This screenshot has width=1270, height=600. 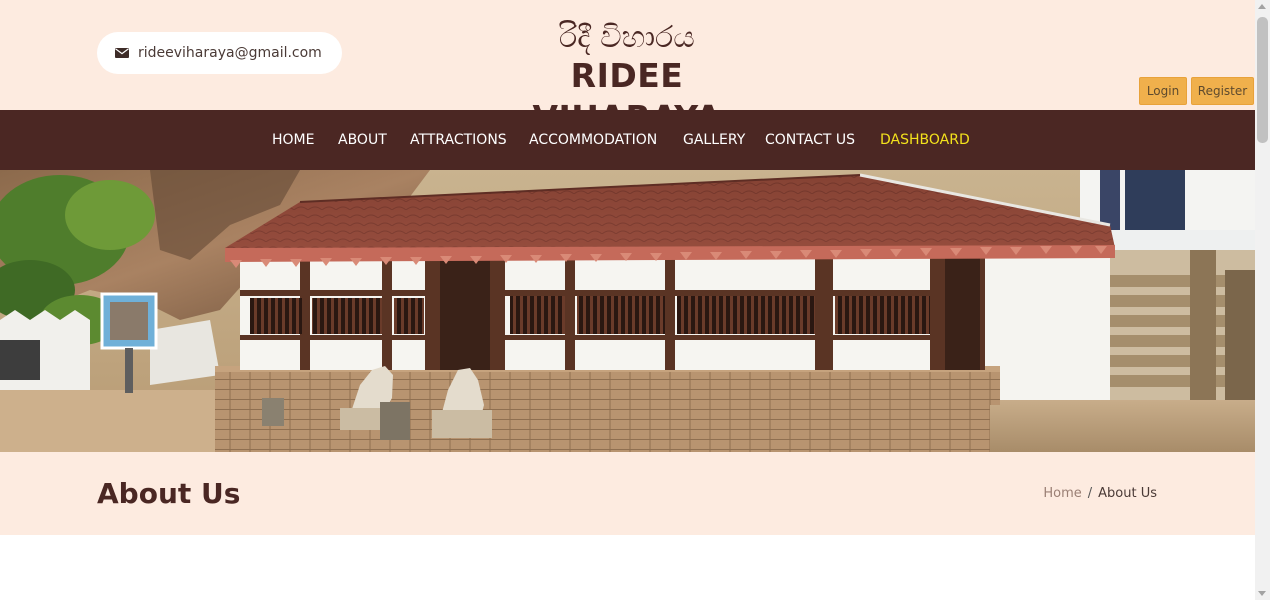 What do you see at coordinates (1222, 91) in the screenshot?
I see `register-button: Register` at bounding box center [1222, 91].